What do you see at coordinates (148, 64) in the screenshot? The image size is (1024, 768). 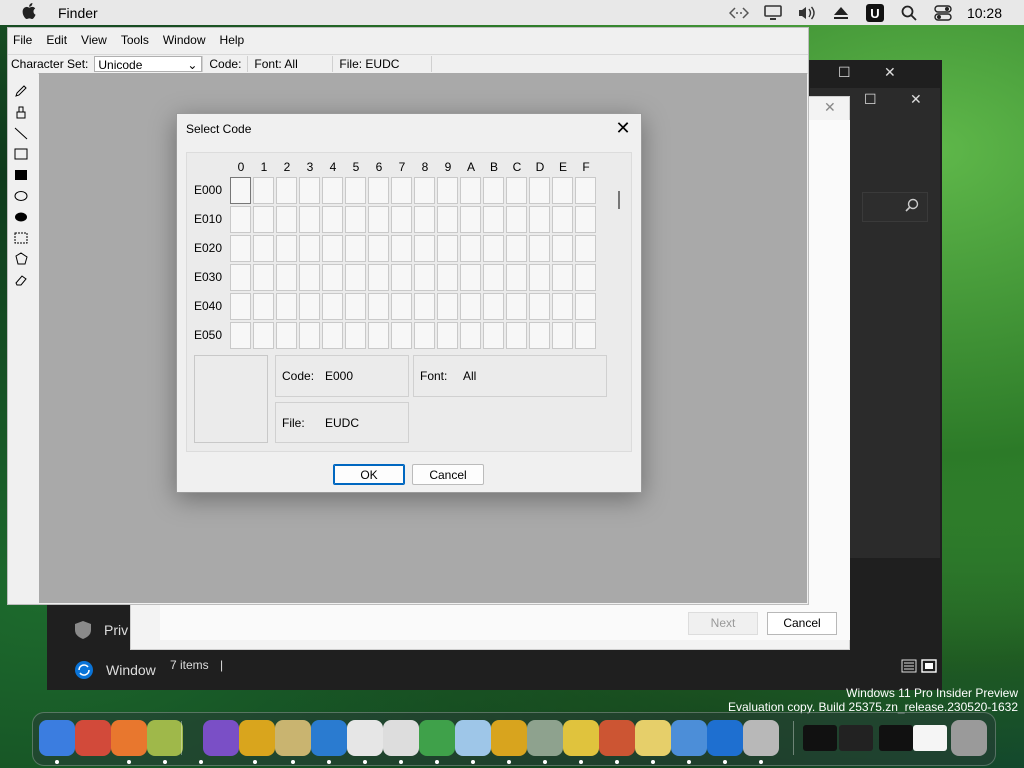 I see `charset-select: Unicode ⌄` at bounding box center [148, 64].